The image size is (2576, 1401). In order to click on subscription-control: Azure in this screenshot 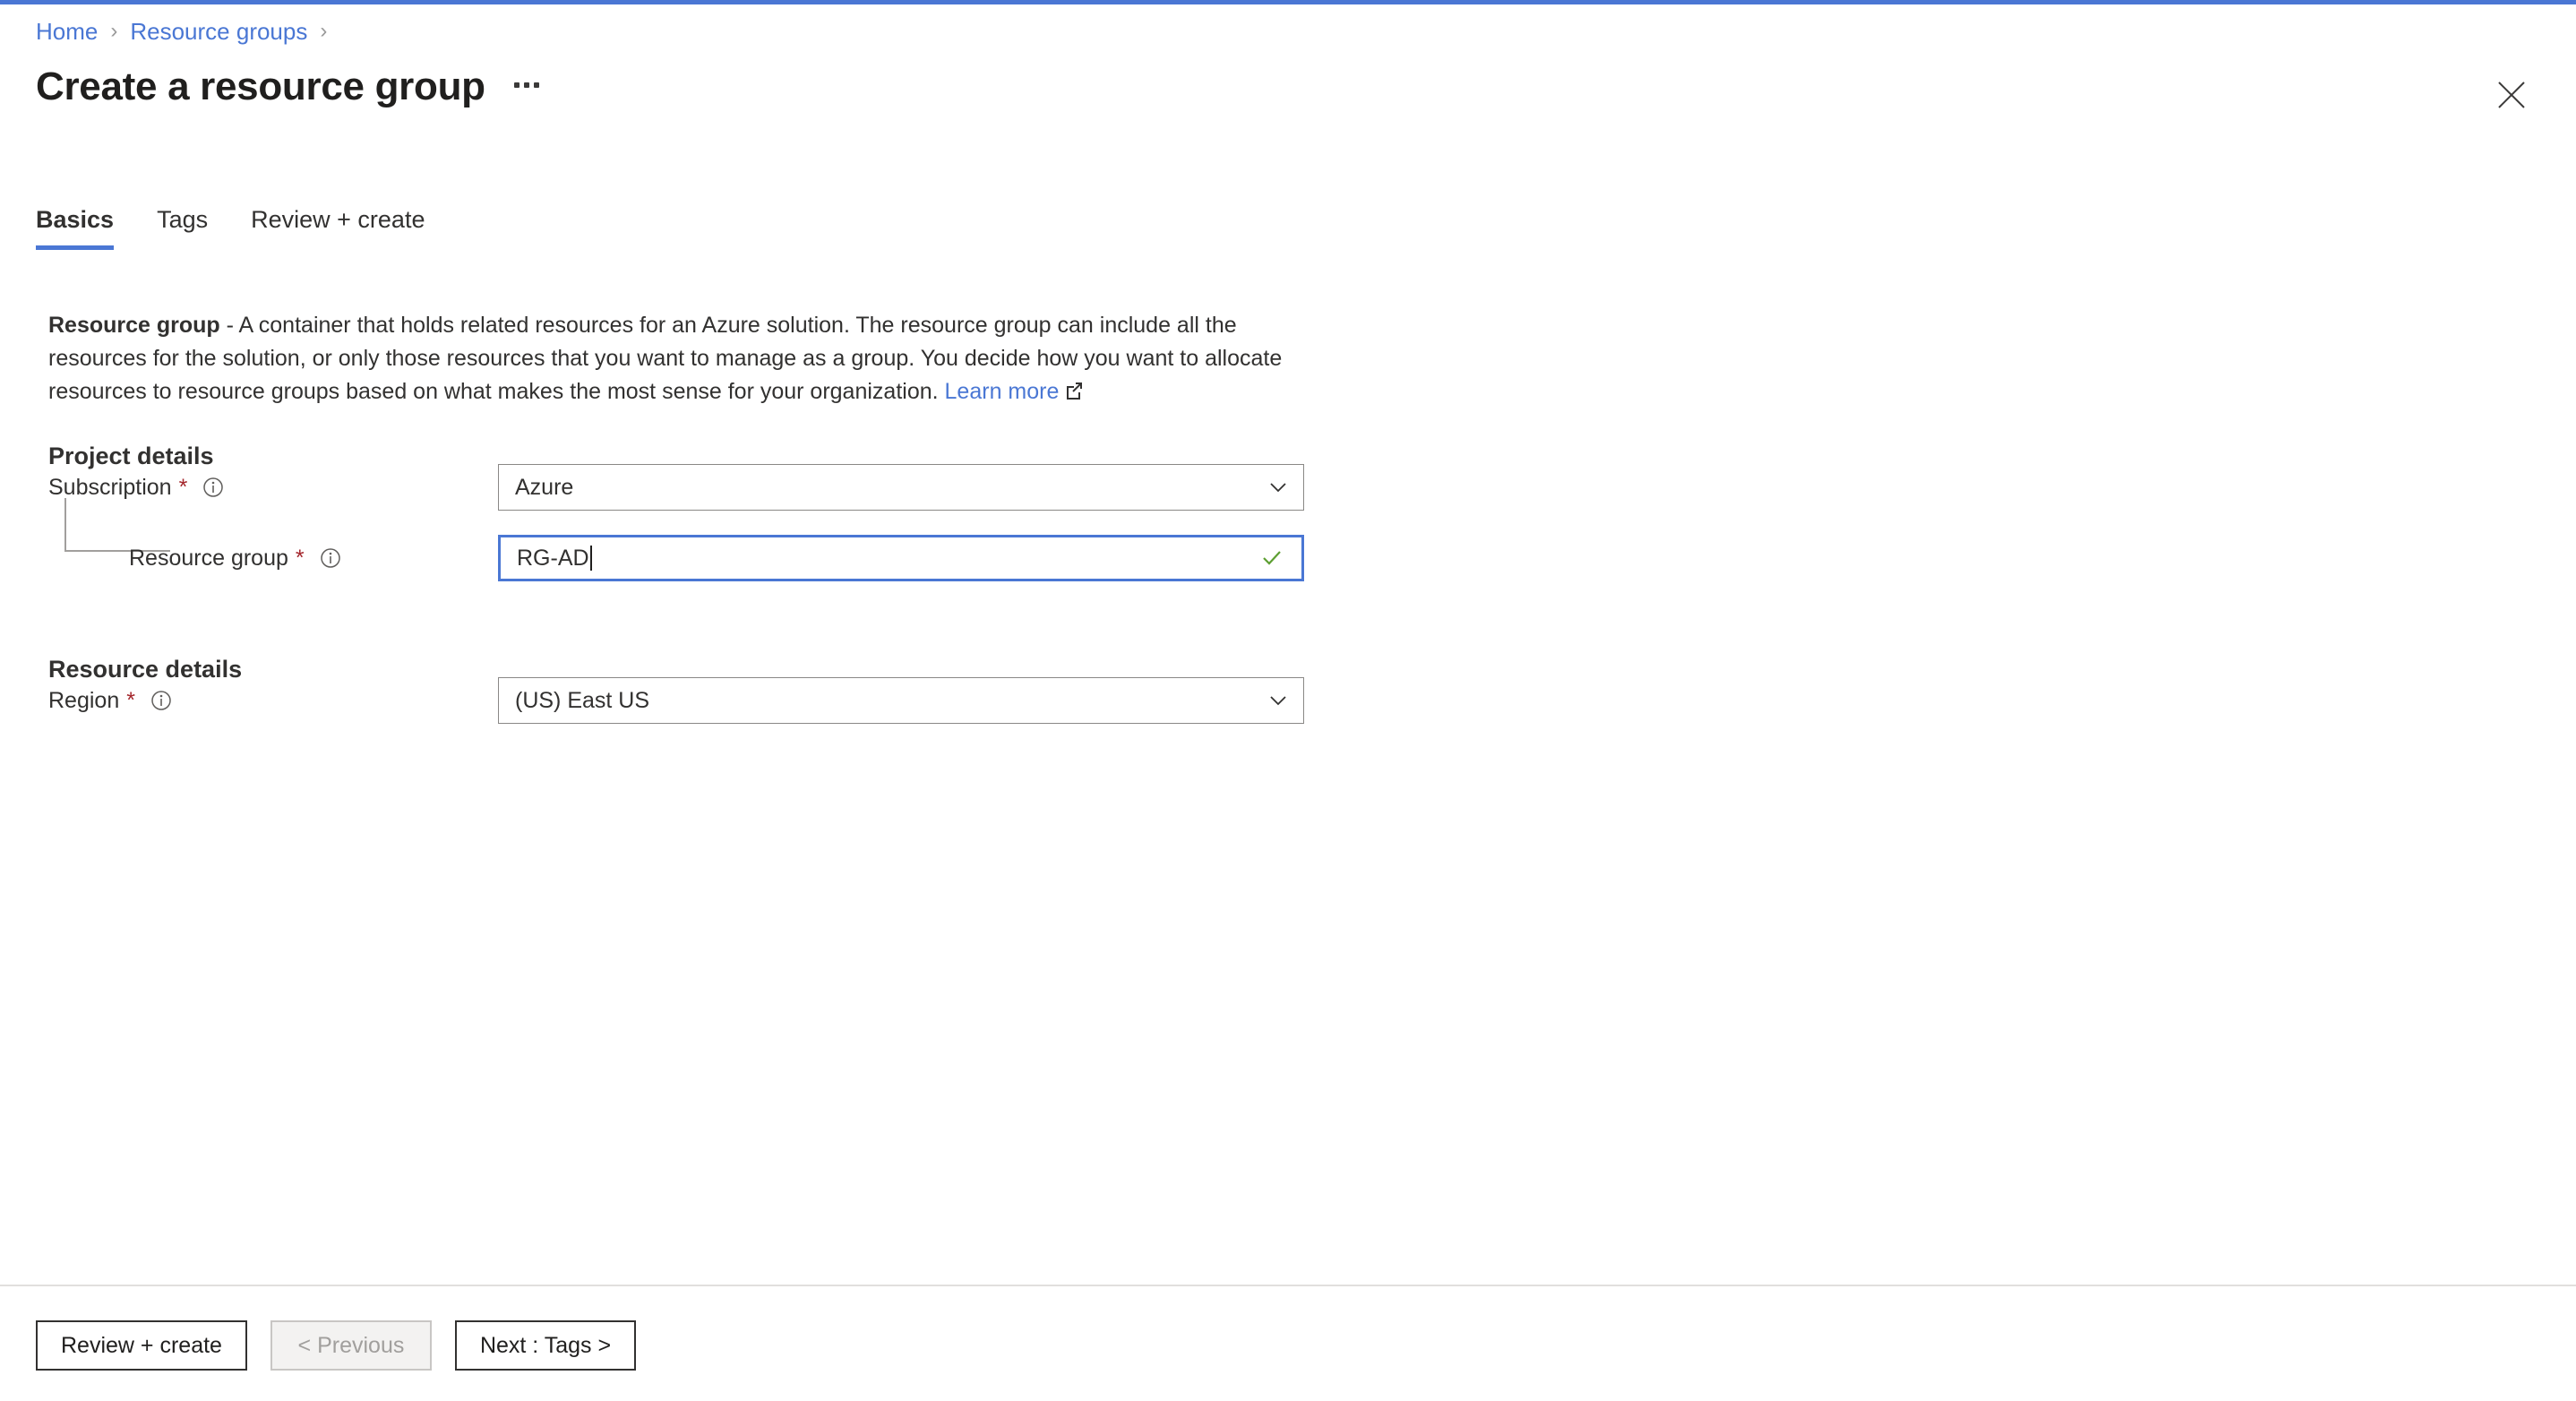, I will do `click(901, 487)`.